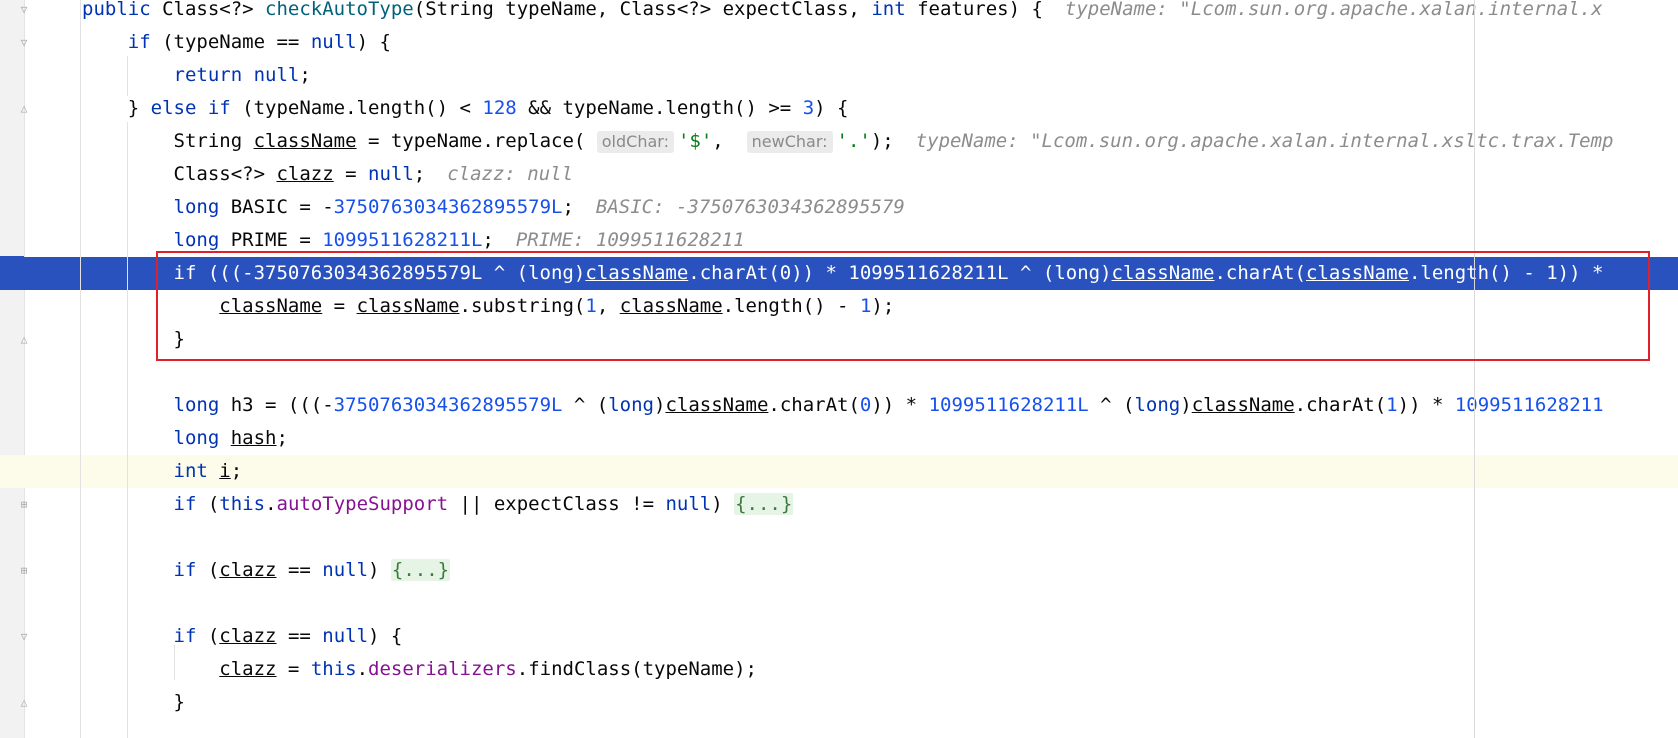  I want to click on code-text: if (typeName == null) {, so click(236, 42).